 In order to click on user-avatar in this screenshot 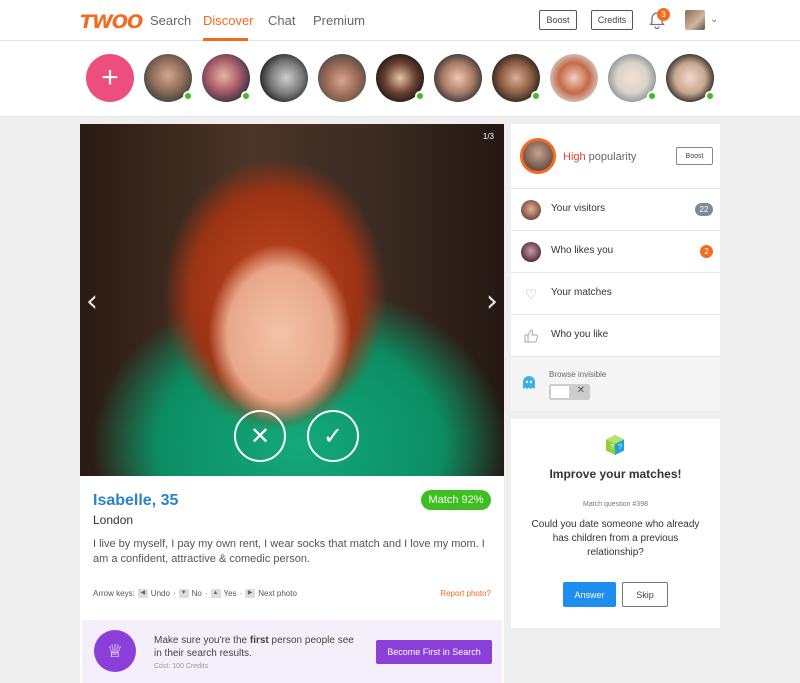, I will do `click(695, 20)`.